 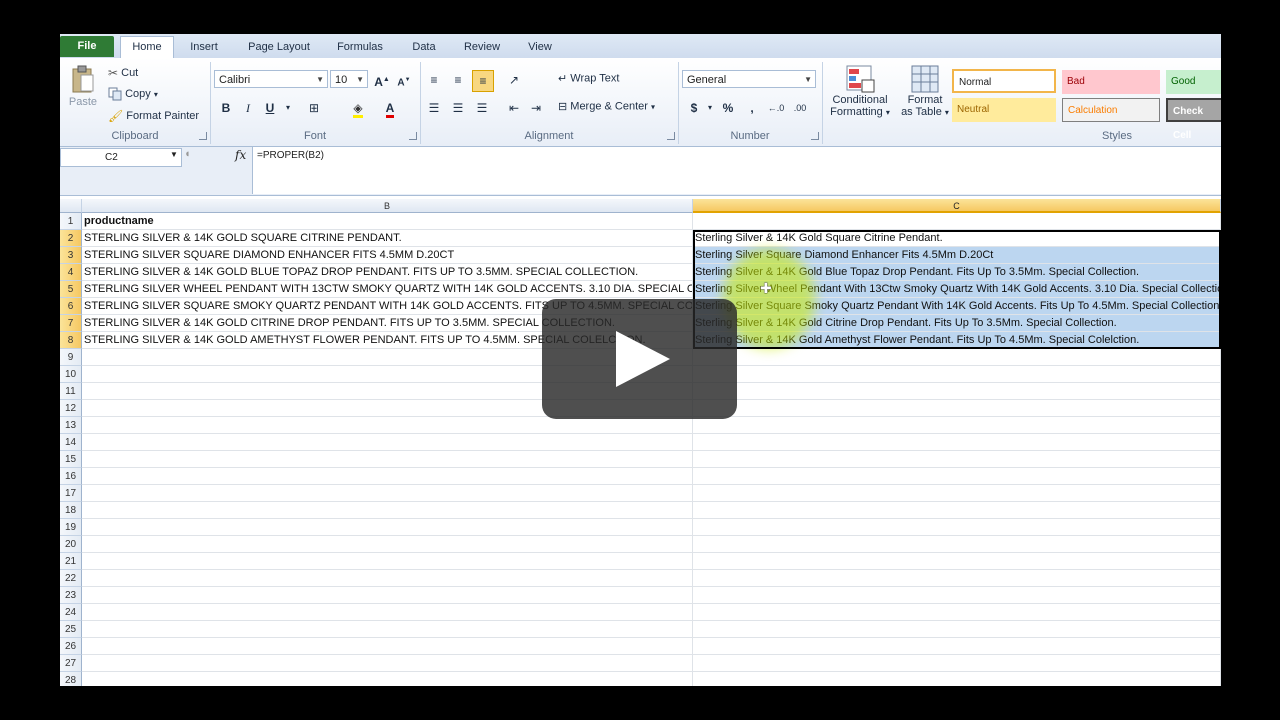 What do you see at coordinates (1193, 82) in the screenshot?
I see `style-good: Good` at bounding box center [1193, 82].